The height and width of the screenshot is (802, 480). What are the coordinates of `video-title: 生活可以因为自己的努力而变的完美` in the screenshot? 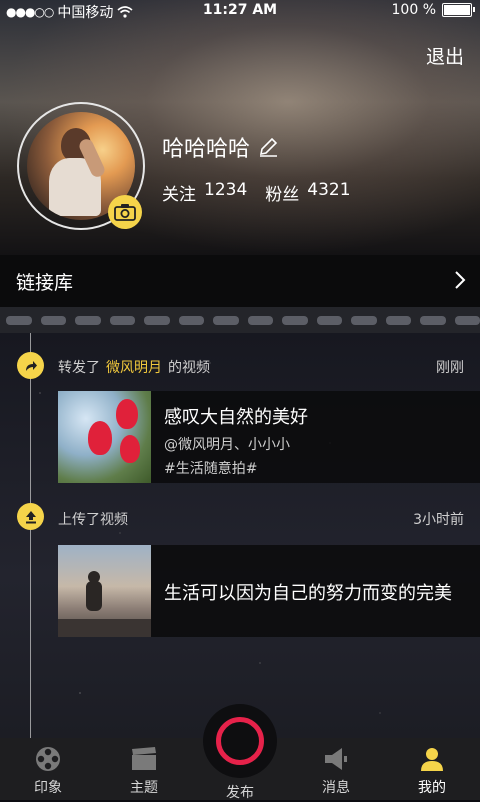 It's located at (308, 593).